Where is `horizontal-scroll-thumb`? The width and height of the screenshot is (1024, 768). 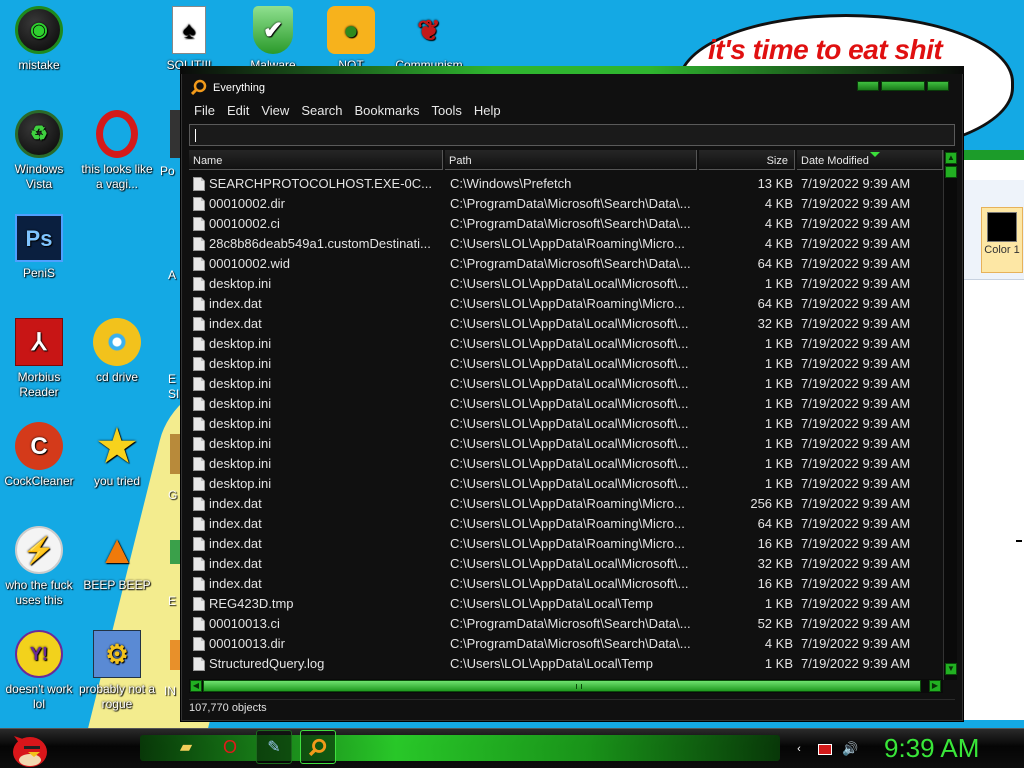
horizontal-scroll-thumb is located at coordinates (562, 686).